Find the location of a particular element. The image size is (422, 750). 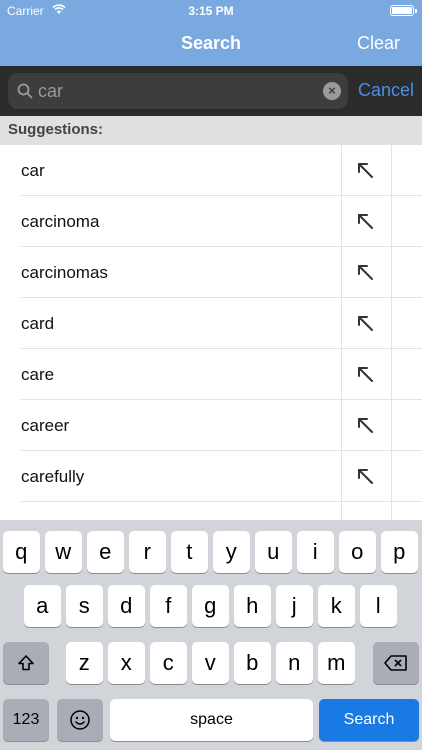

key-l: l is located at coordinates (378, 606).